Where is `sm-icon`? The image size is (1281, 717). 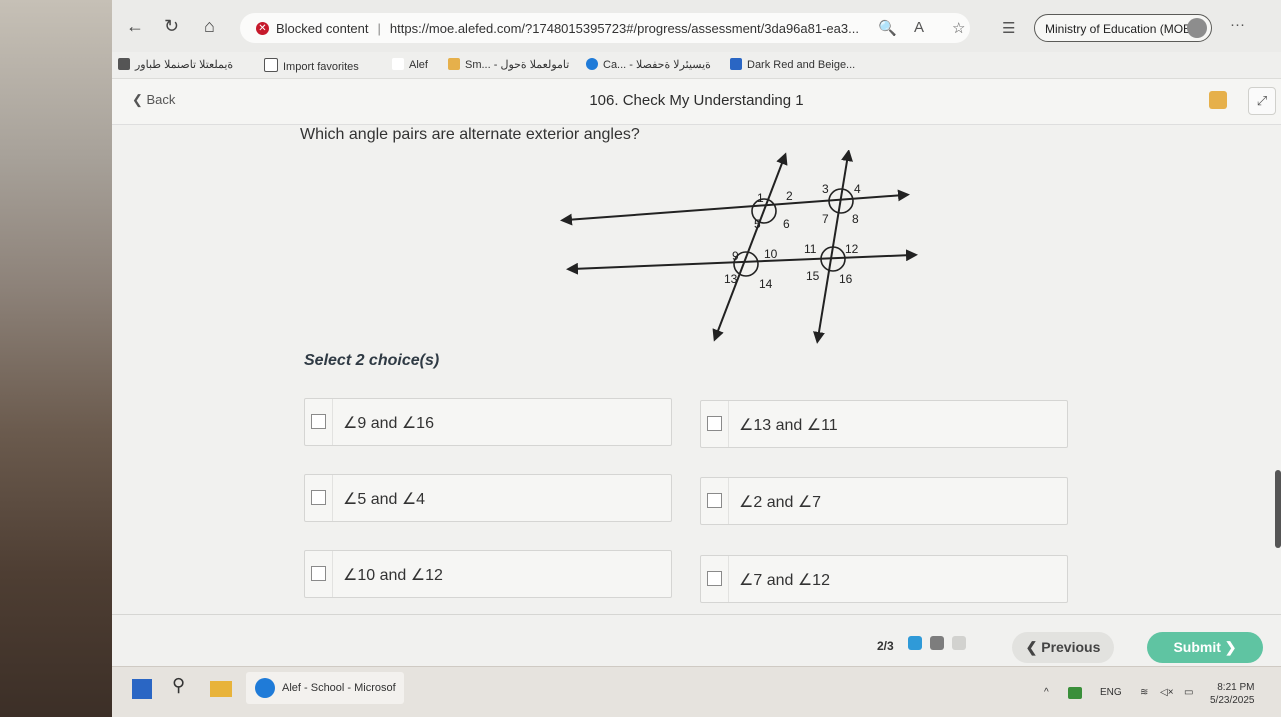 sm-icon is located at coordinates (454, 64).